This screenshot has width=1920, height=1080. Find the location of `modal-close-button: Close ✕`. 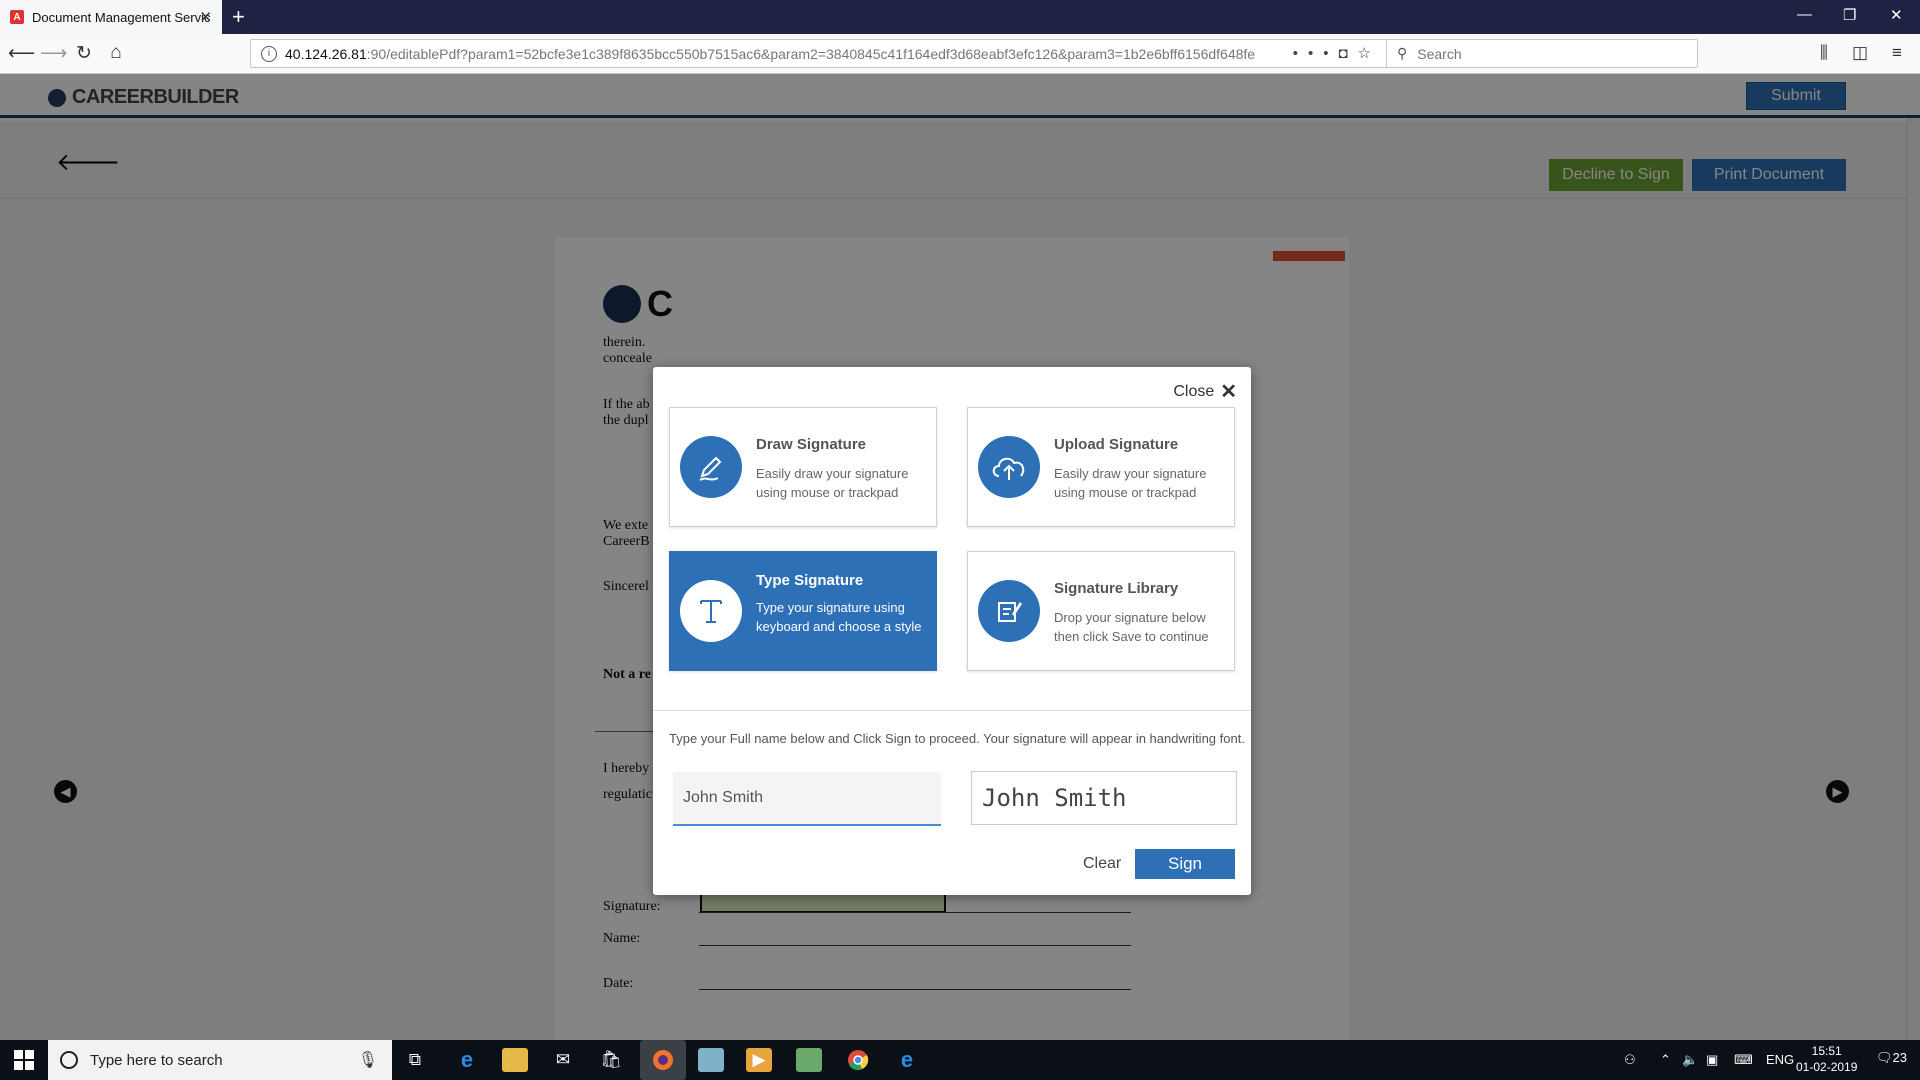

modal-close-button: Close ✕ is located at coordinates (1205, 391).